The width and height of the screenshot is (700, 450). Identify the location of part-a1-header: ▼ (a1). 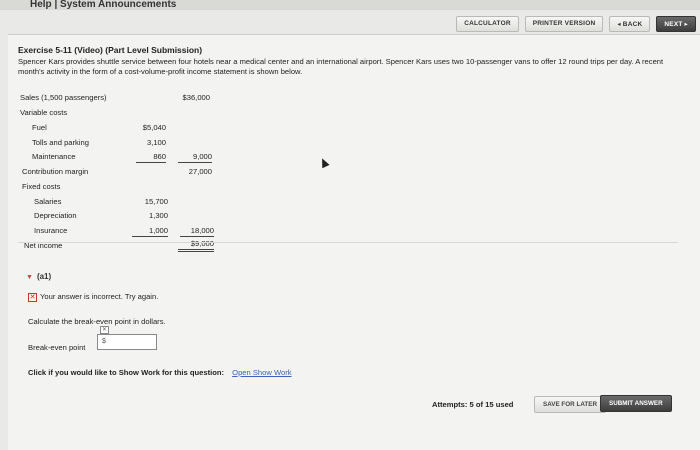
(38, 276).